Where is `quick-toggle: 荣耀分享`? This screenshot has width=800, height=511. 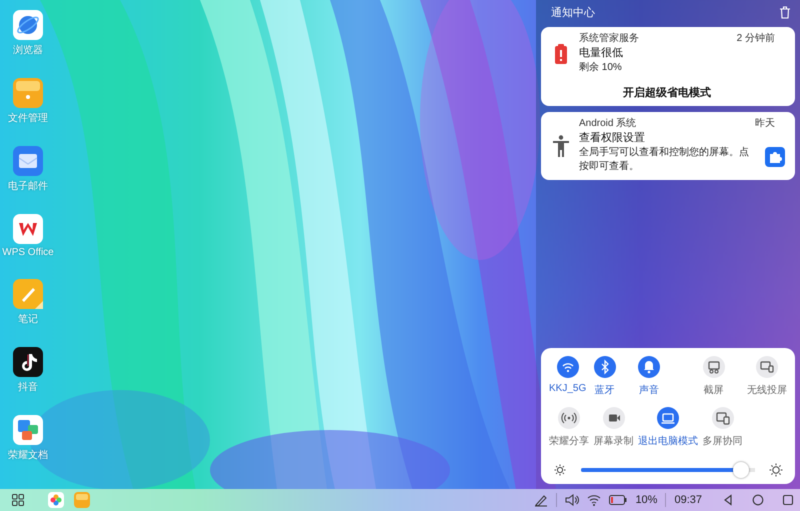 quick-toggle: 荣耀分享 is located at coordinates (569, 427).